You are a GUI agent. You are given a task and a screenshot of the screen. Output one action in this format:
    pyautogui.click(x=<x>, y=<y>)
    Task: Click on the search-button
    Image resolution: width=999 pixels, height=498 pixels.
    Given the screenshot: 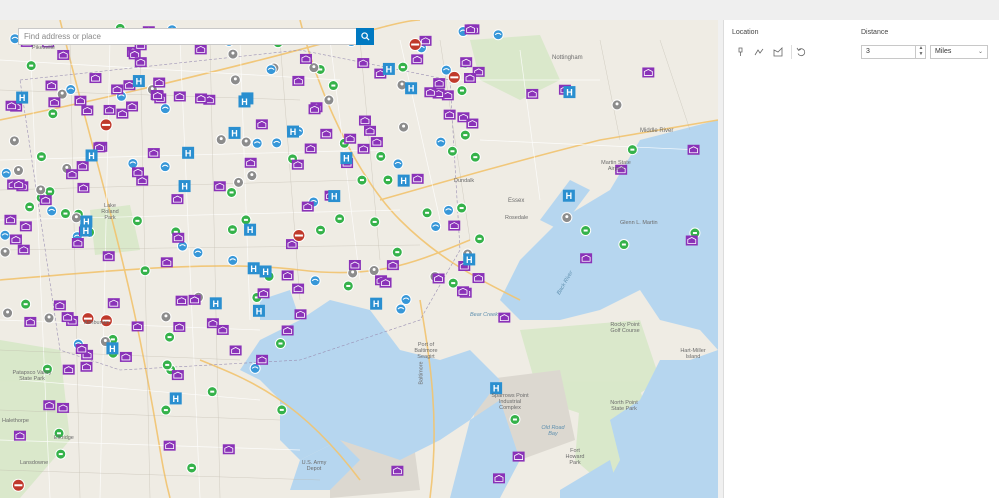 What is the action you would take?
    pyautogui.click(x=365, y=36)
    